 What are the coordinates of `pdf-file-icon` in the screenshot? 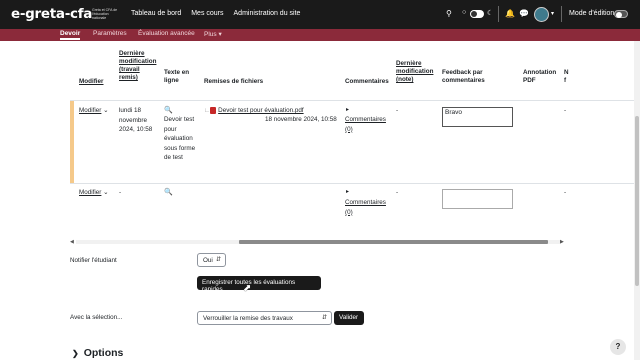 It's located at (213, 110).